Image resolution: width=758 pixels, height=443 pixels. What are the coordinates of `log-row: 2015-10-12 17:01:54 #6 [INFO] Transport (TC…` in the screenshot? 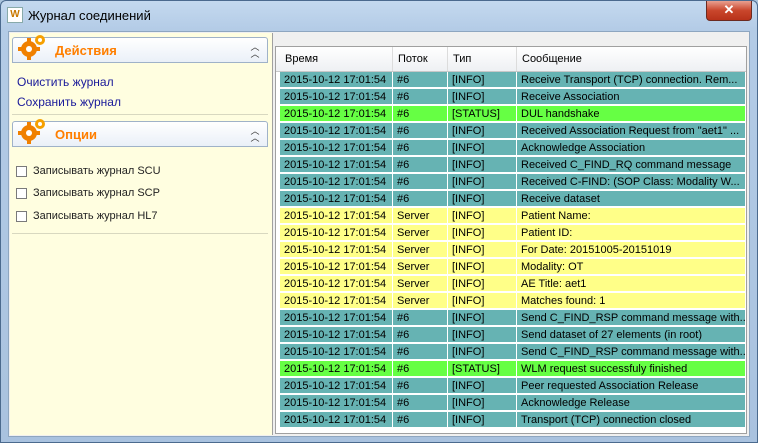 It's located at (513, 420).